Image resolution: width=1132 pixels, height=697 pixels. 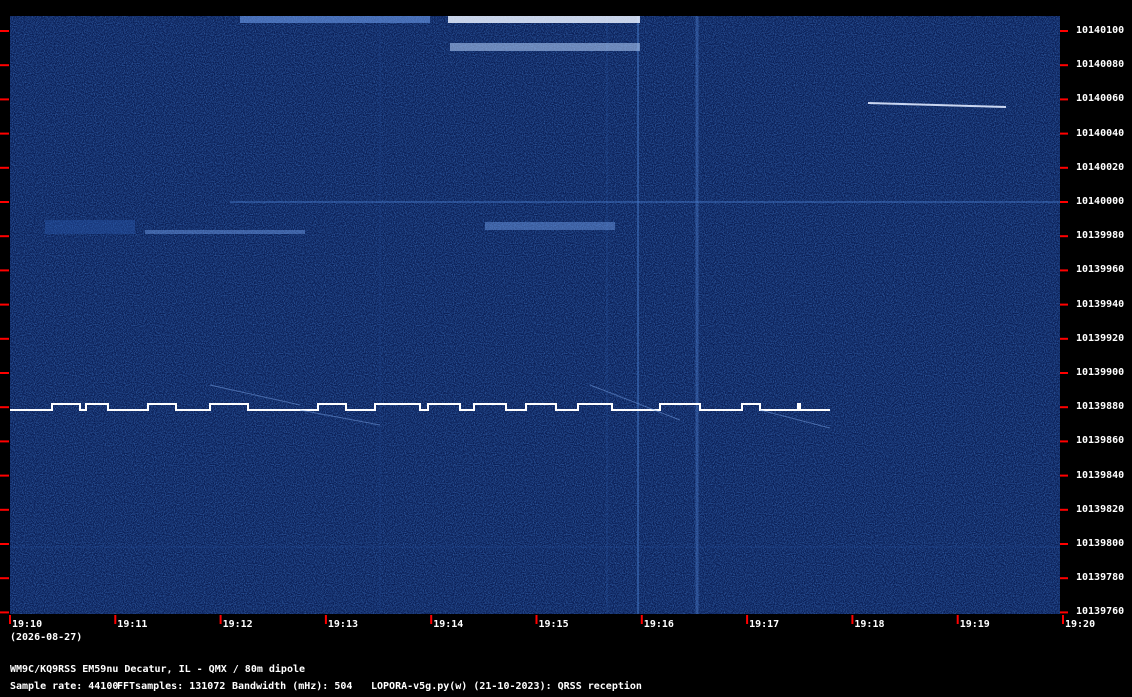 I want to click on frequency-label: 10140000, so click(x=1100, y=201).